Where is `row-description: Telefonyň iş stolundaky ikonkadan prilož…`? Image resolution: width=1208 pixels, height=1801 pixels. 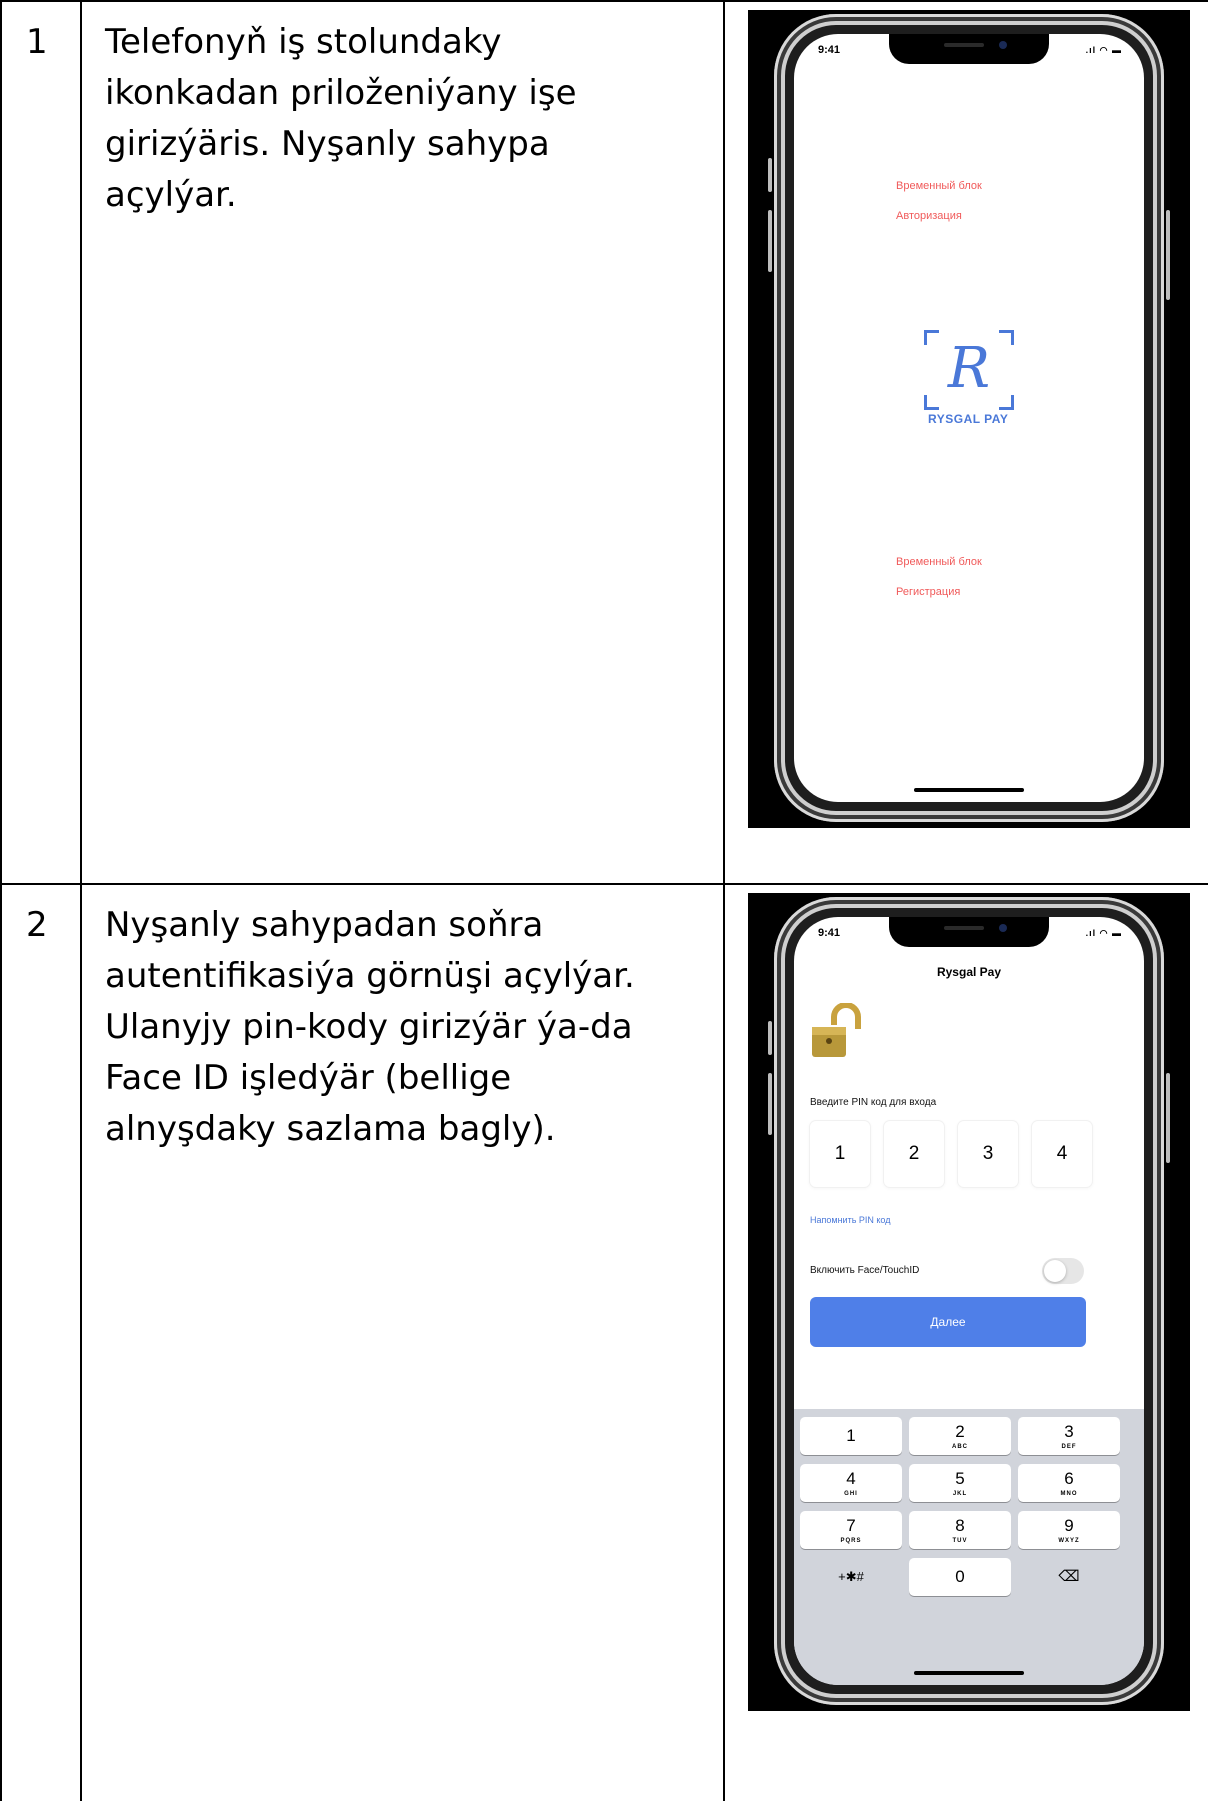
row-description: Telefonyň iş stolundaky ikonkadan prilož… is located at coordinates (410, 119).